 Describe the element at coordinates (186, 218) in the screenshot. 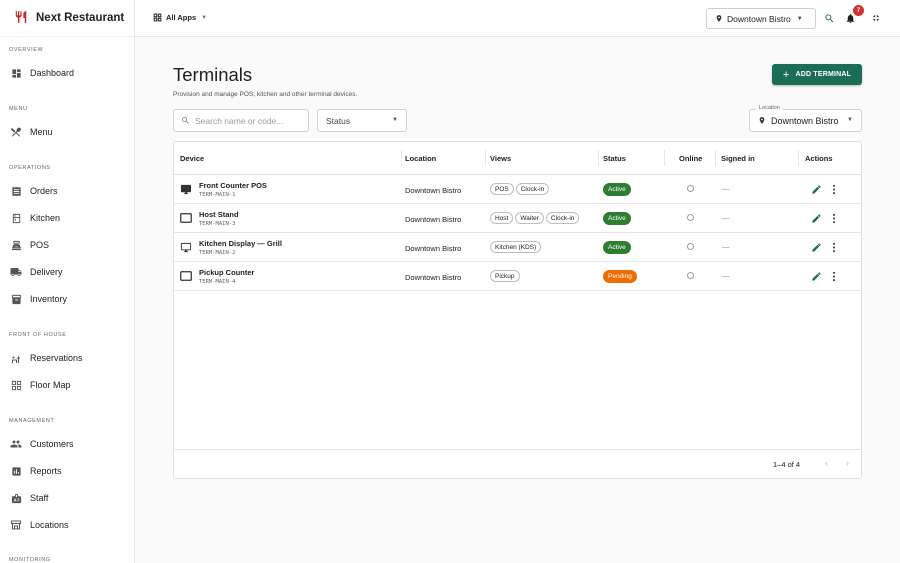

I see `tablet-icon` at that location.